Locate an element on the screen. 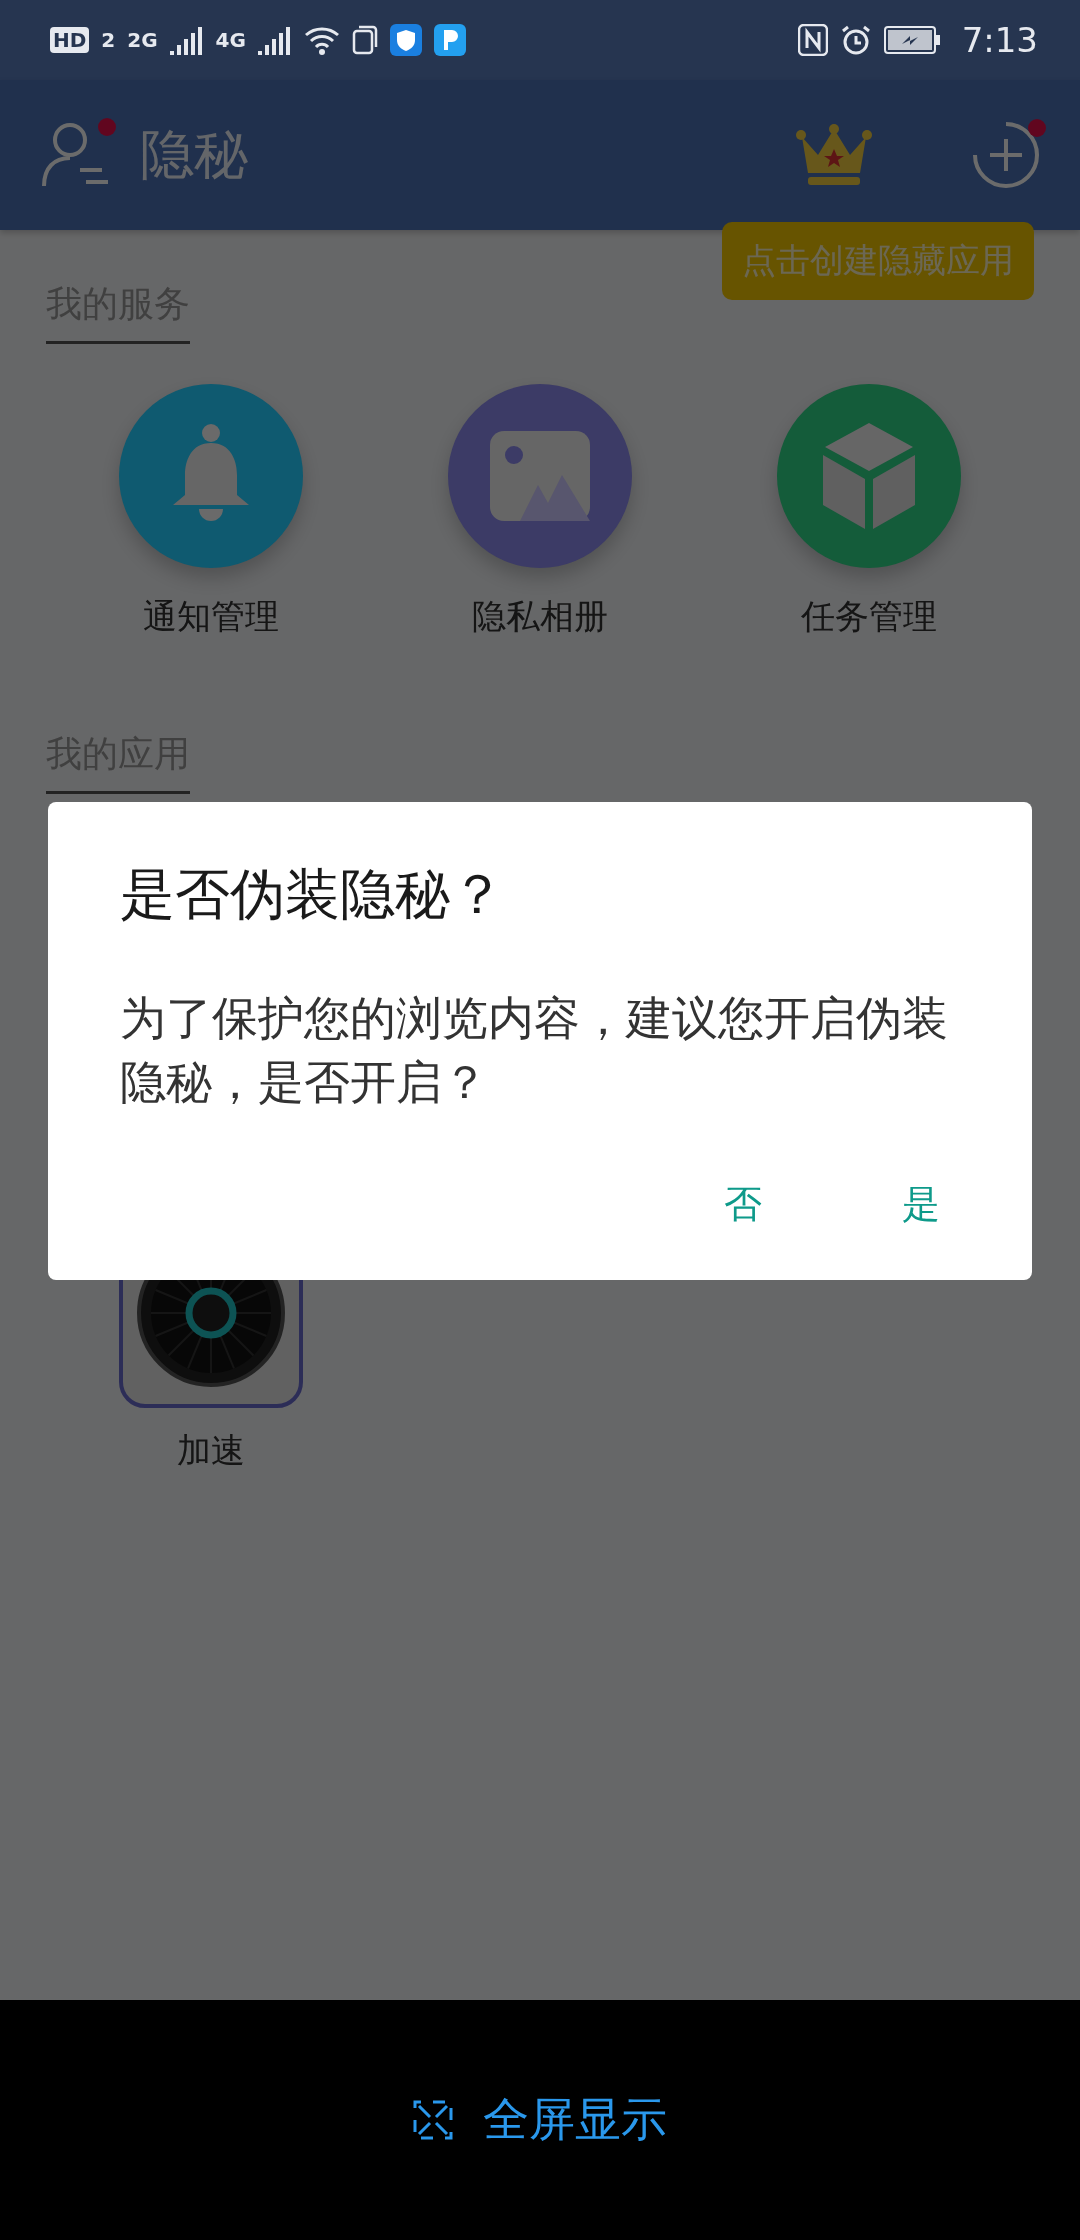 This screenshot has height=2240, width=1080. expand-icon is located at coordinates (433, 2120).